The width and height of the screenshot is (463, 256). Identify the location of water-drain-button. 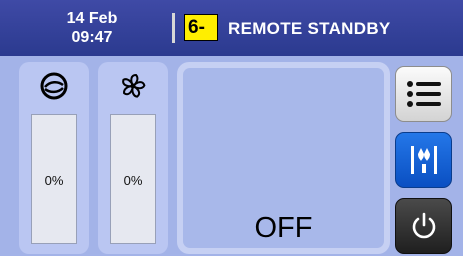
(423, 160).